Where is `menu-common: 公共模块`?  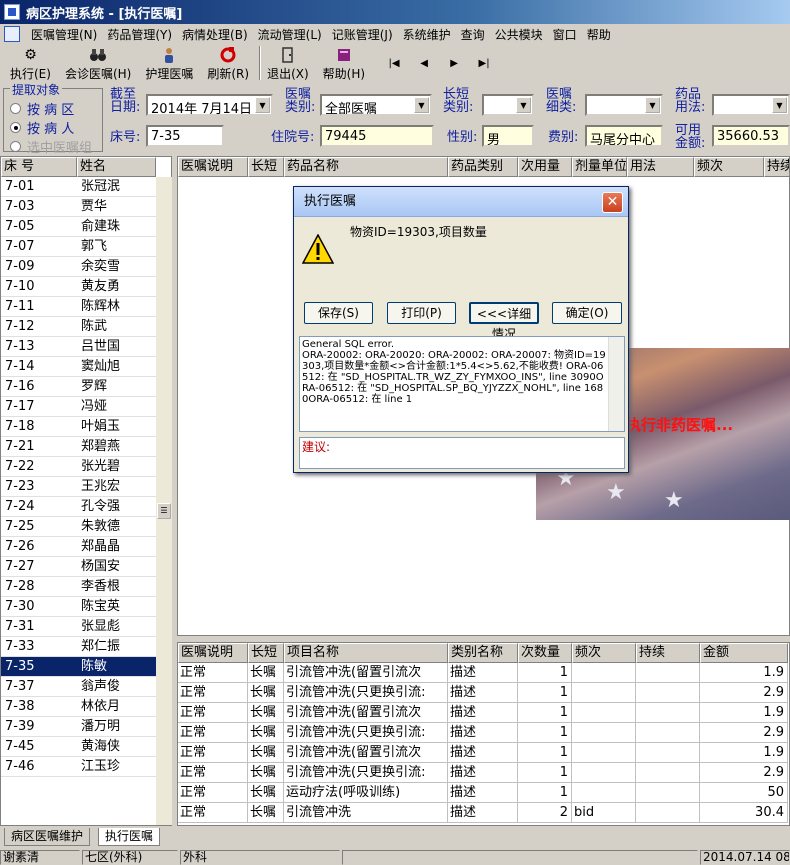 menu-common: 公共模块 is located at coordinates (519, 34).